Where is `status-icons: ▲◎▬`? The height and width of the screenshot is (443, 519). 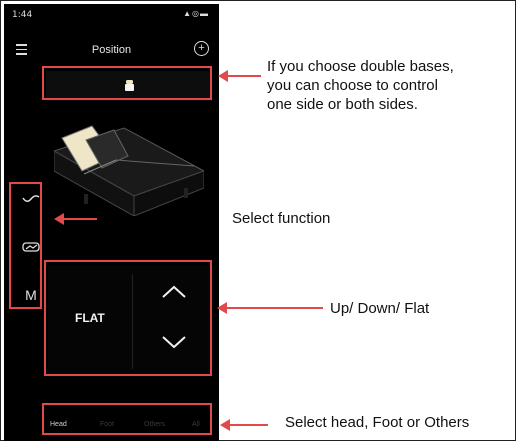 status-icons: ▲◎▬ is located at coordinates (196, 13).